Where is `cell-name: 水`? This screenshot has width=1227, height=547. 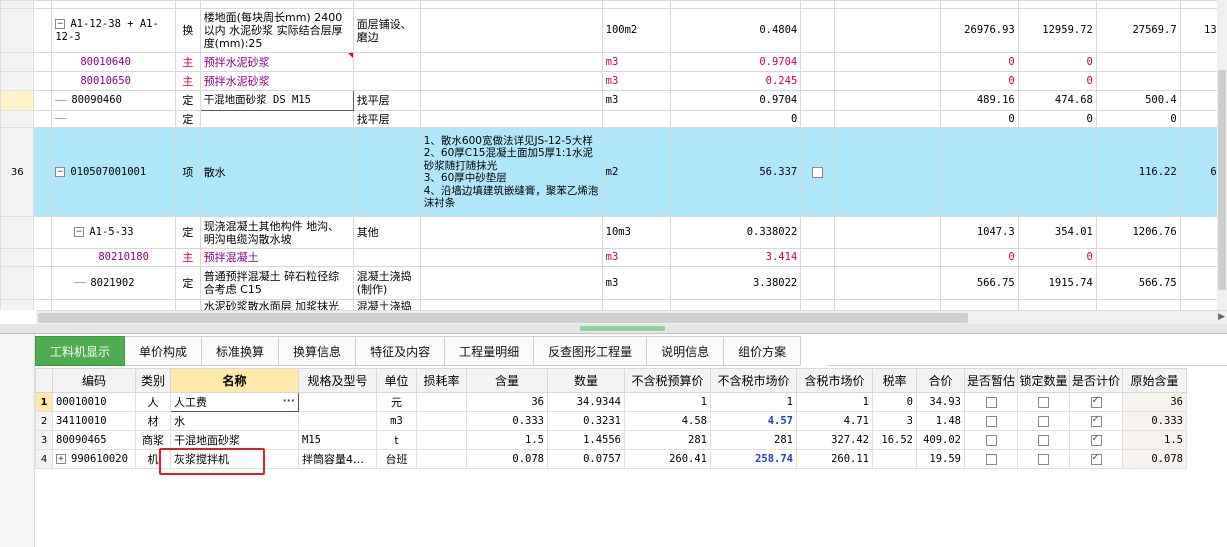 cell-name: 水 is located at coordinates (234, 421).